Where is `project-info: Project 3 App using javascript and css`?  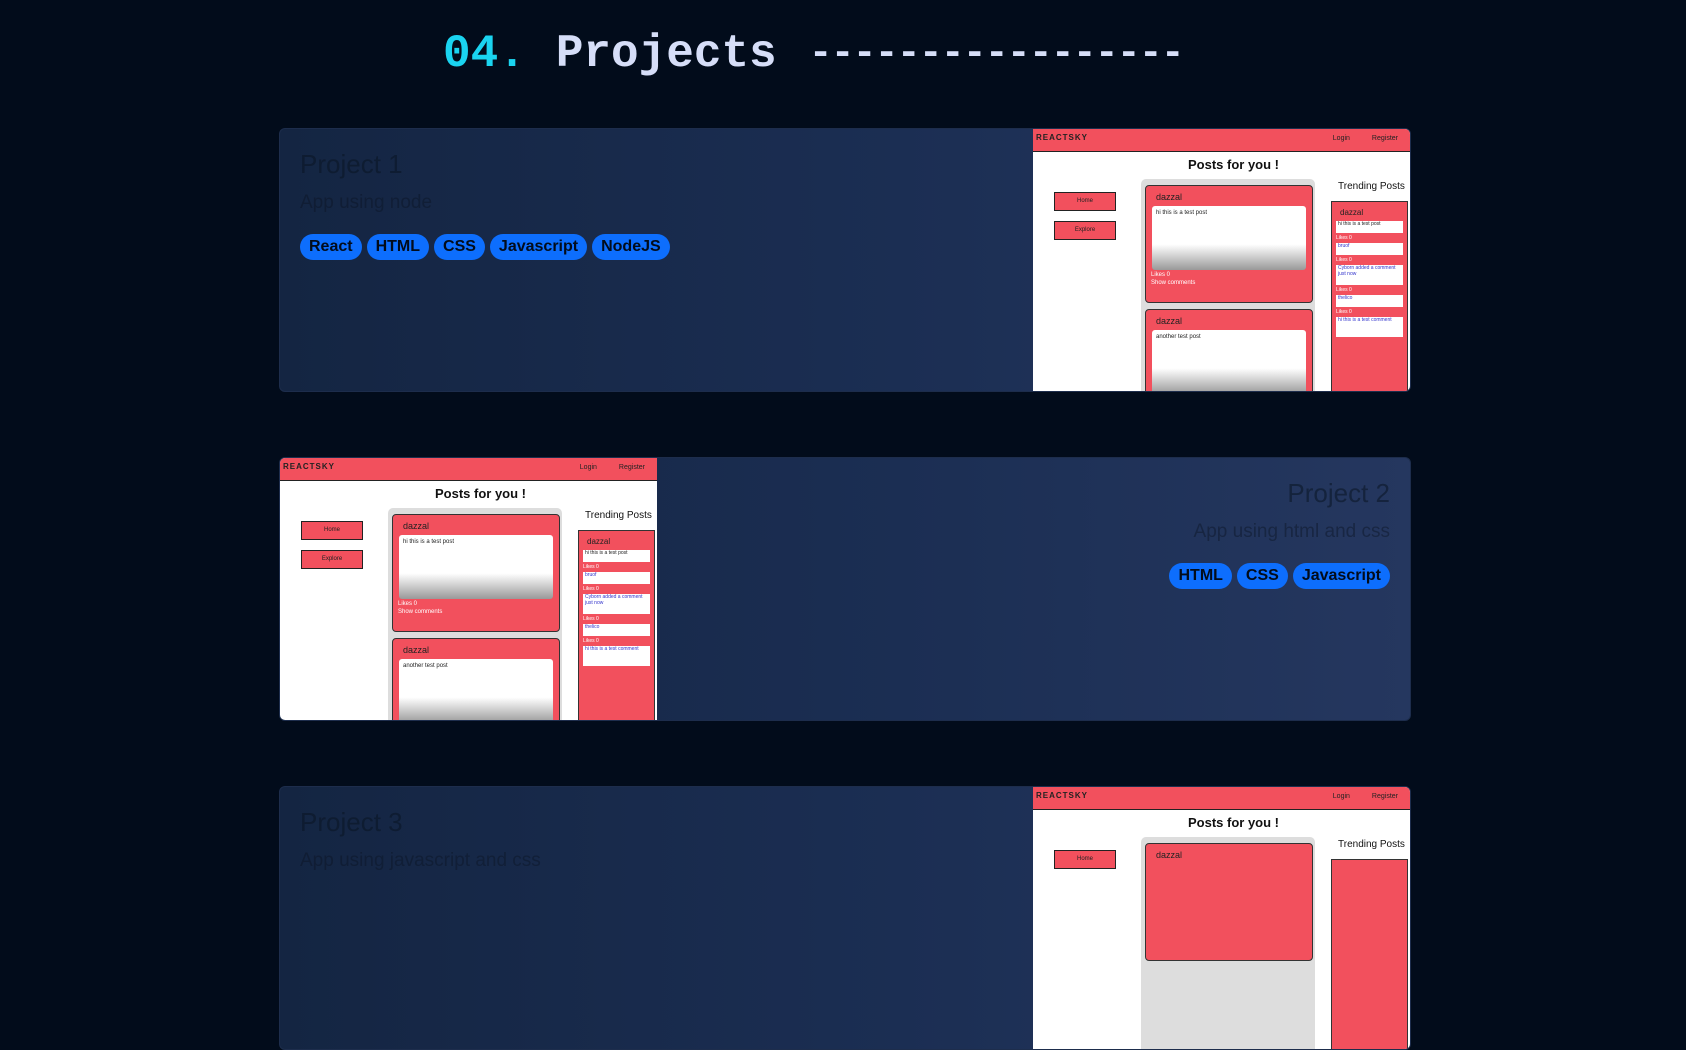
project-info: Project 3 App using javascript and css is located at coordinates (660, 918).